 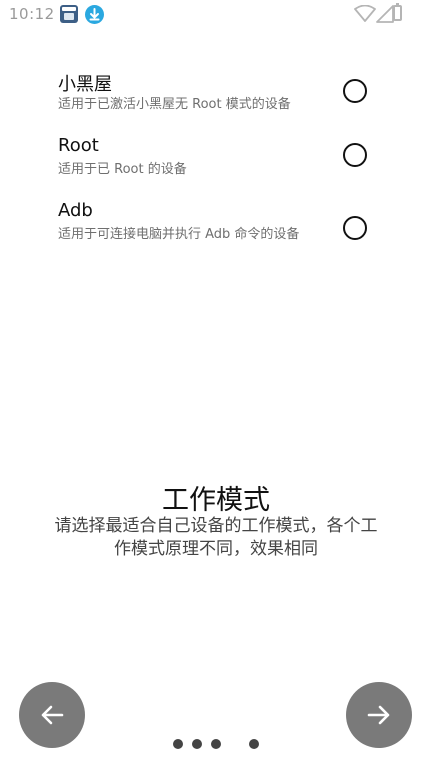 What do you see at coordinates (85, 84) in the screenshot?
I see `option-title: 小黑屋` at bounding box center [85, 84].